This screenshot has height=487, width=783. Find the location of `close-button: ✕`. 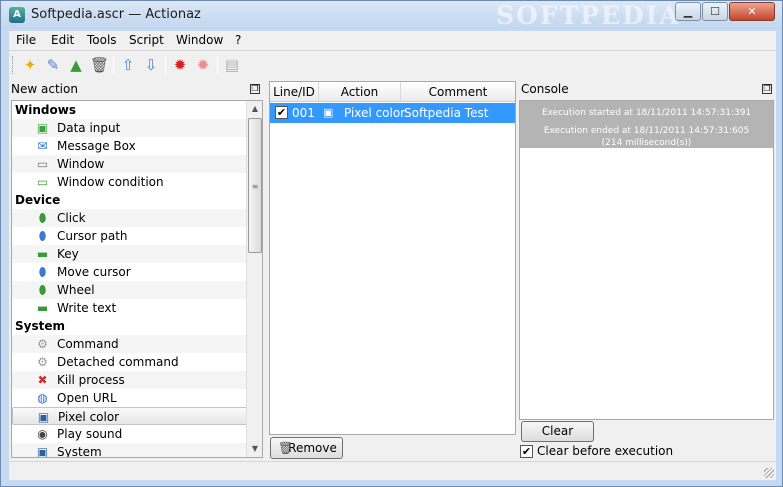

close-button: ✕ is located at coordinates (752, 11).